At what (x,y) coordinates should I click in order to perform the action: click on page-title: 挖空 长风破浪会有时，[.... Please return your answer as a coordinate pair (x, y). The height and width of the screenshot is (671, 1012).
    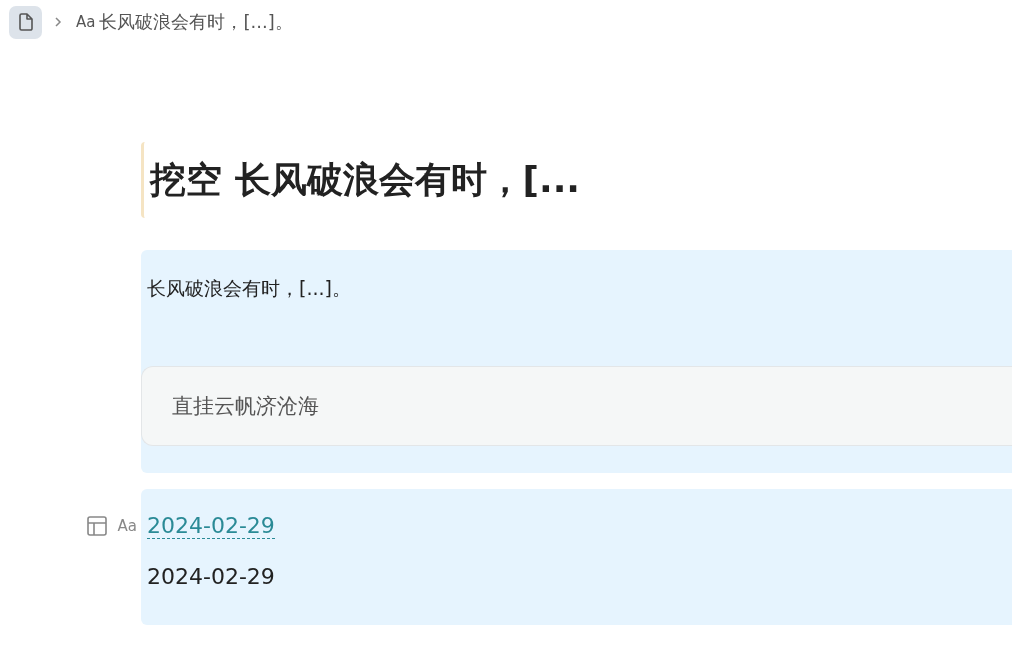
    Looking at the image, I should click on (576, 180).